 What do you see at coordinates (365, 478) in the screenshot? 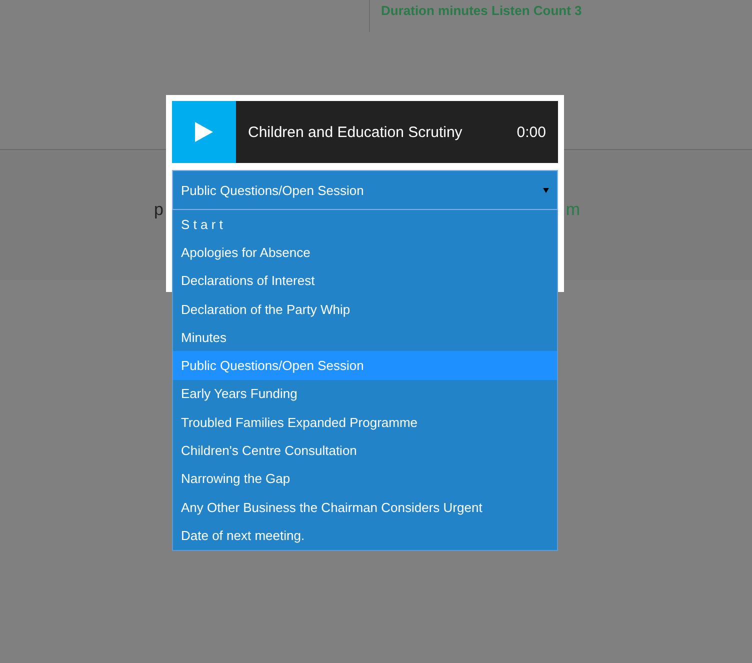
I see `agenda-option: Narrowing the Gap` at bounding box center [365, 478].